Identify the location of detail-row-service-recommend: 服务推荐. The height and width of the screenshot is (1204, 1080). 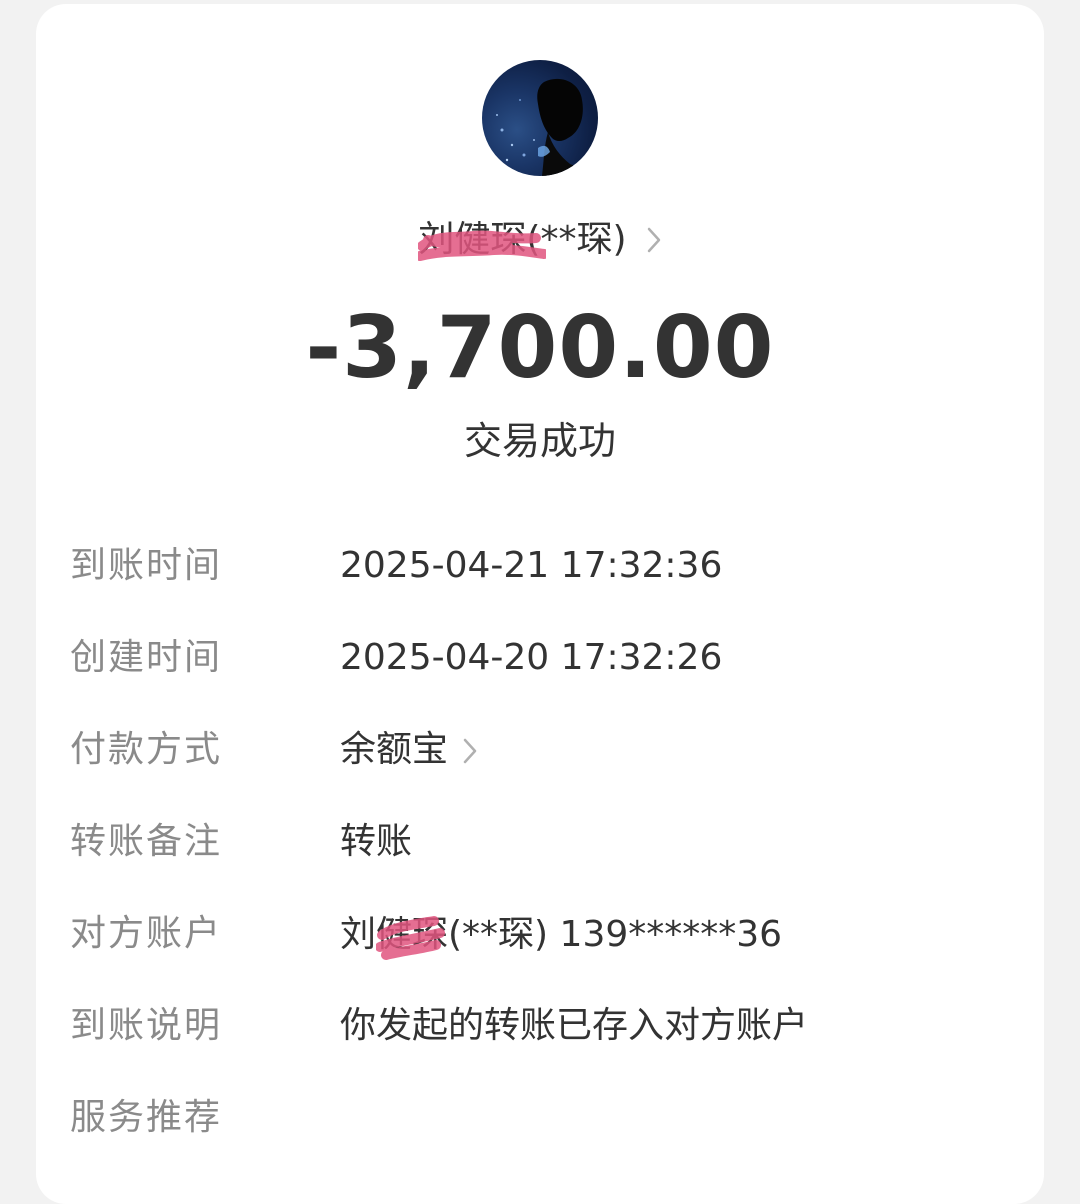
(550, 1118).